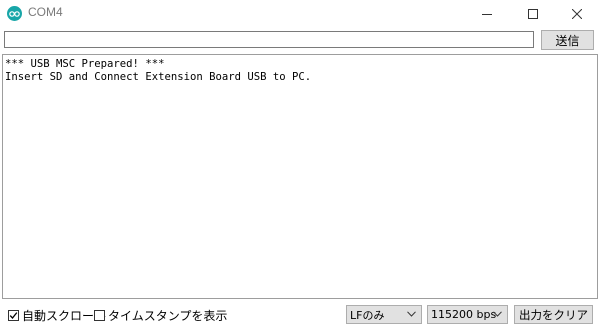 The image size is (600, 329). Describe the element at coordinates (269, 39) in the screenshot. I see `send-input` at that location.